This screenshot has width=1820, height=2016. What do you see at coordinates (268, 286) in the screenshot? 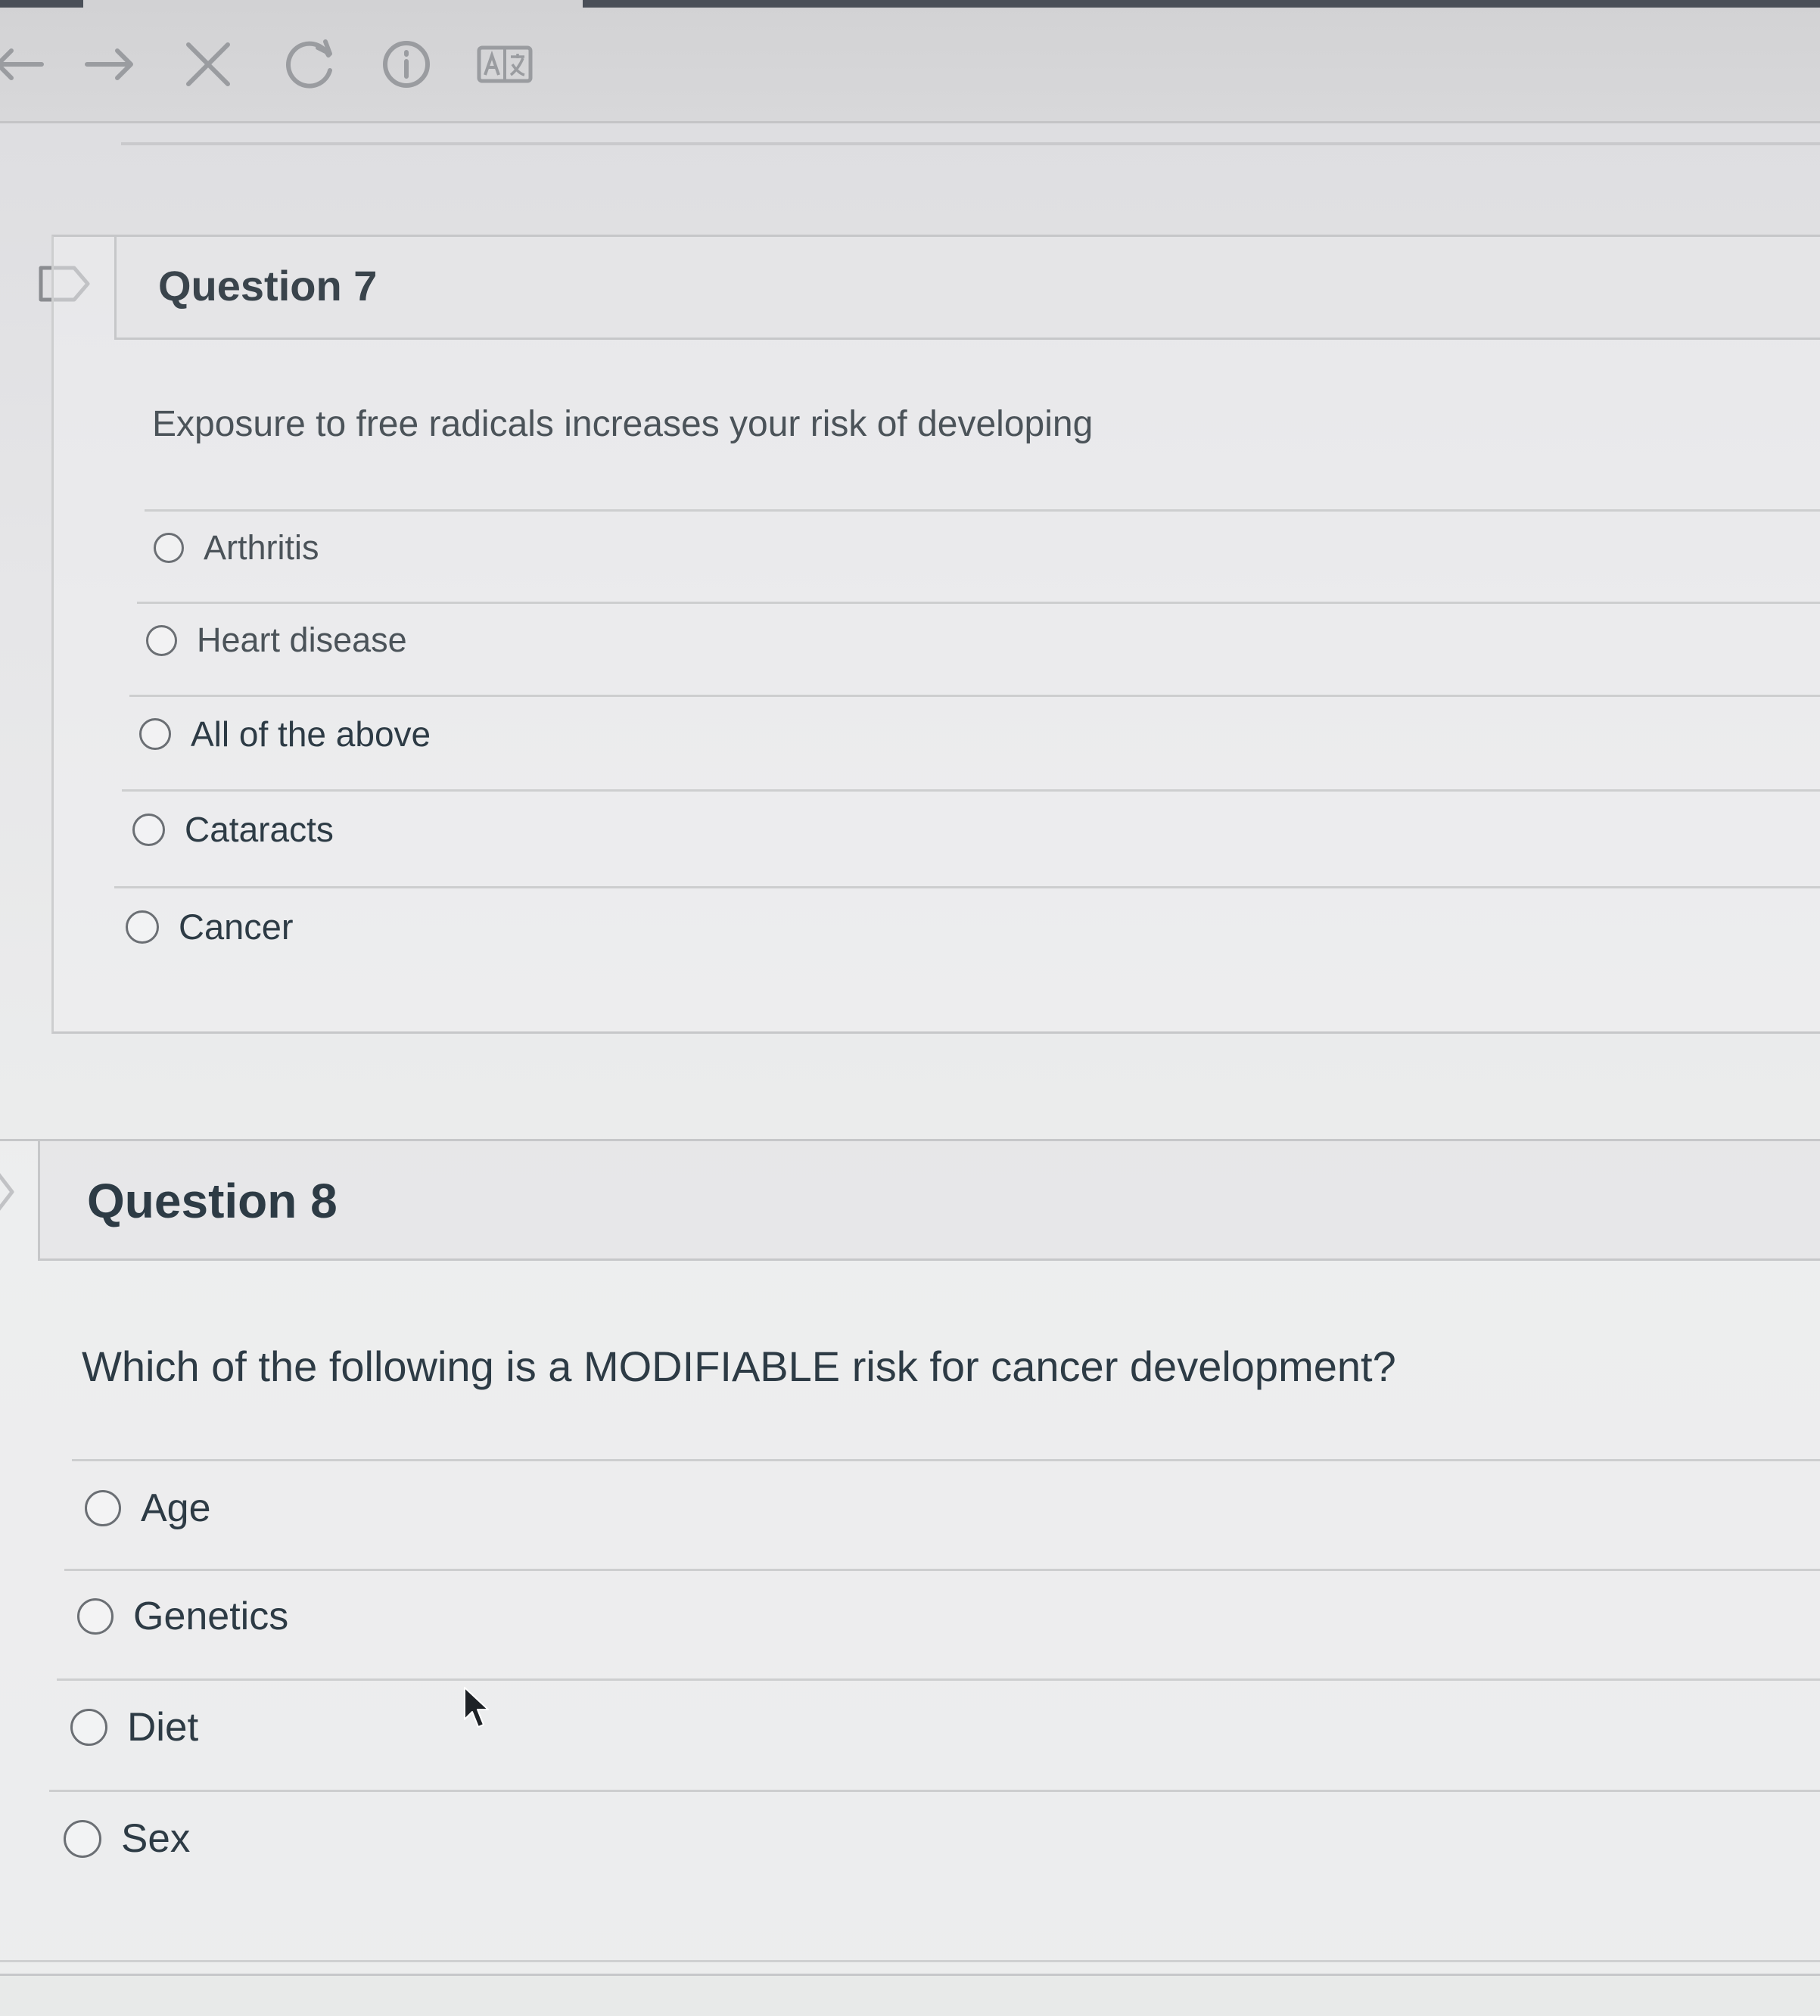
I see `question-title: Question 7` at bounding box center [268, 286].